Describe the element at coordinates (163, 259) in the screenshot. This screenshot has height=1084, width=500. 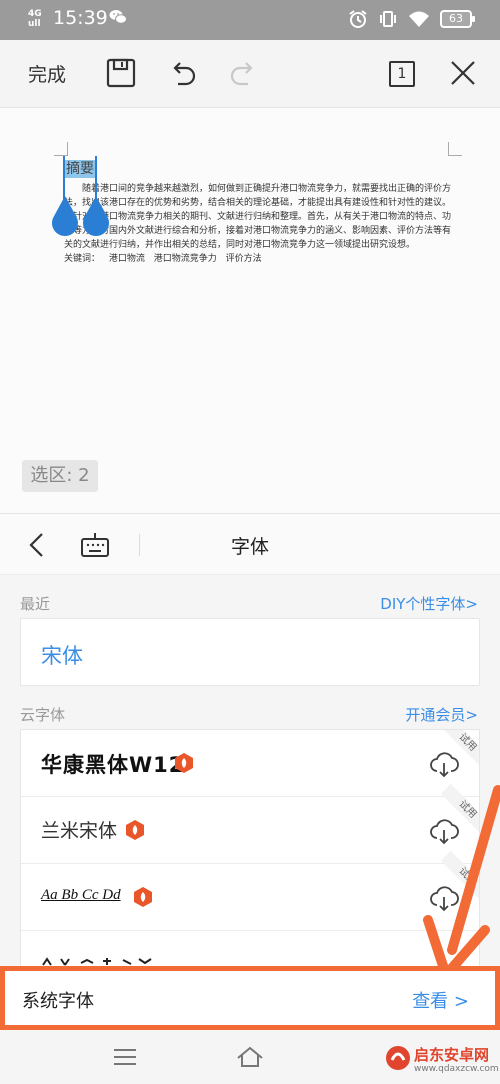
I see `document-keywords: 关键词： 港口物流 港口物流竞争力 评价方法` at that location.